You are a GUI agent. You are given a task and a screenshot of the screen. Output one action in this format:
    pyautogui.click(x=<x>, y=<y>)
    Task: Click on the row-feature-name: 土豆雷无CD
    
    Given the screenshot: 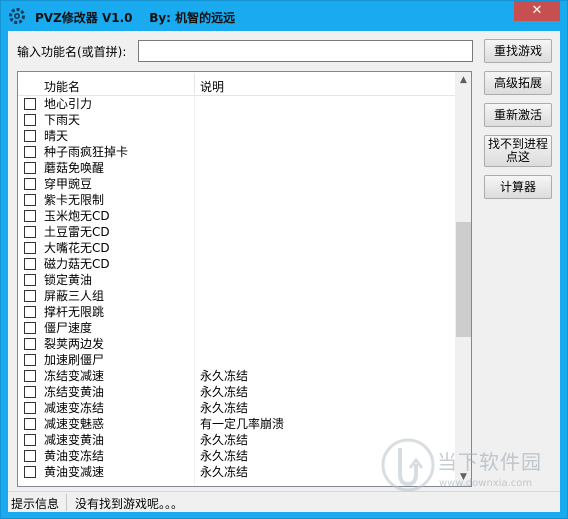 What is the action you would take?
    pyautogui.click(x=77, y=232)
    